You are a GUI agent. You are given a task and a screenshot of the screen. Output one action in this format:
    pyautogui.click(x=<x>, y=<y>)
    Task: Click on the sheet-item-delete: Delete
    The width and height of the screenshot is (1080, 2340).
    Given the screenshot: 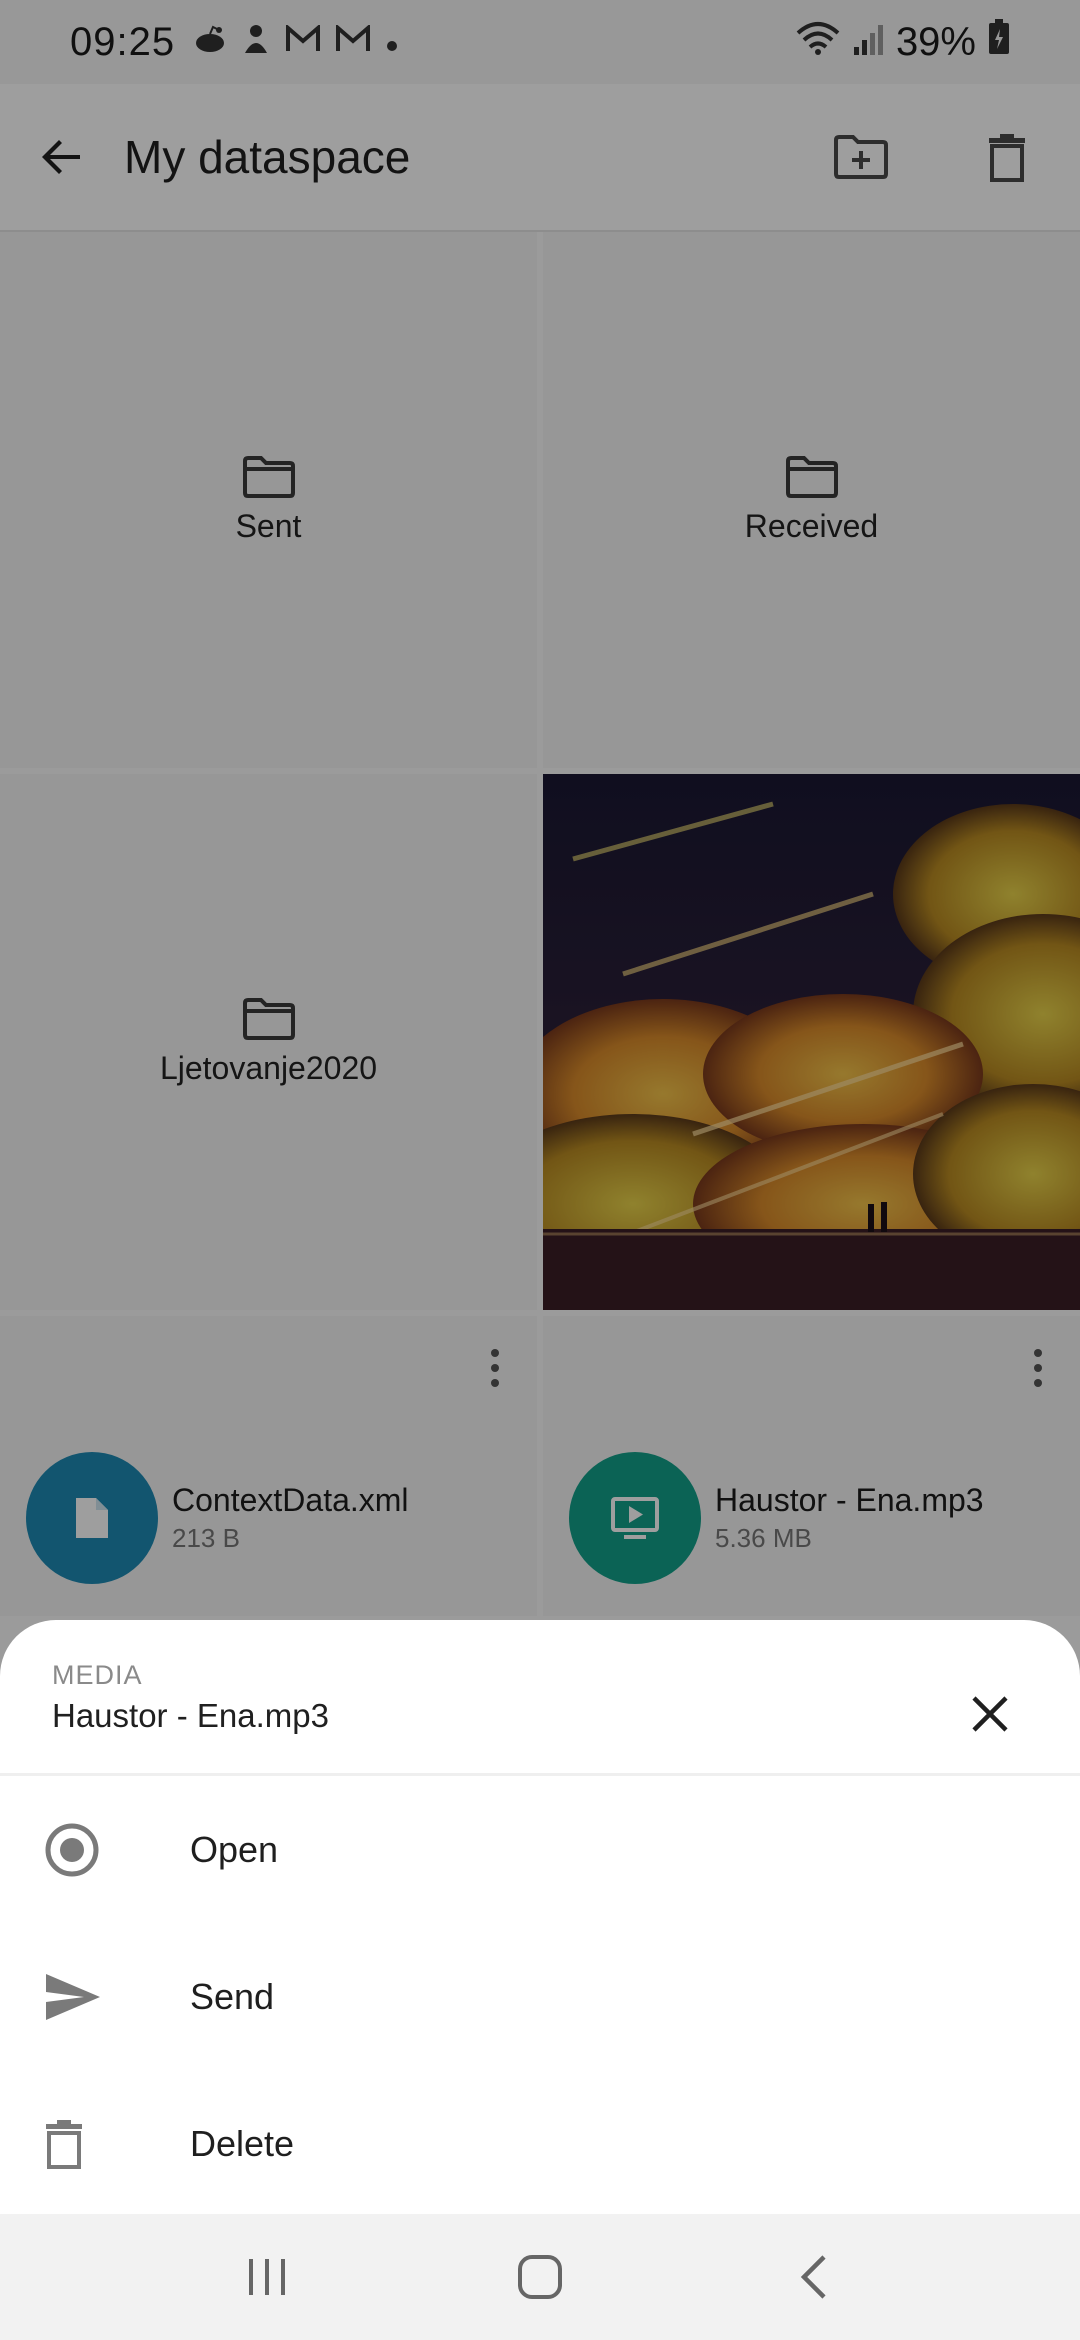 What is the action you would take?
    pyautogui.click(x=540, y=2143)
    